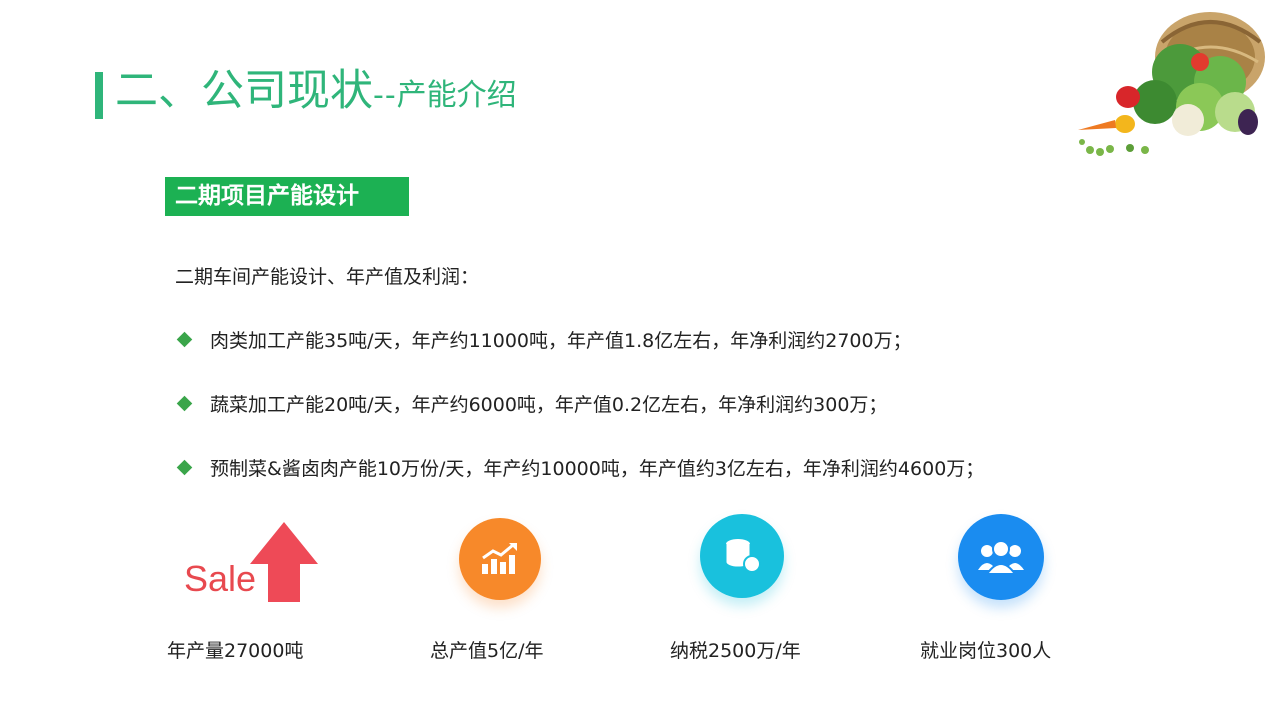 The width and height of the screenshot is (1280, 720). I want to click on section-intro: 二期车间产能设计、年产值及利润：, so click(327, 277).